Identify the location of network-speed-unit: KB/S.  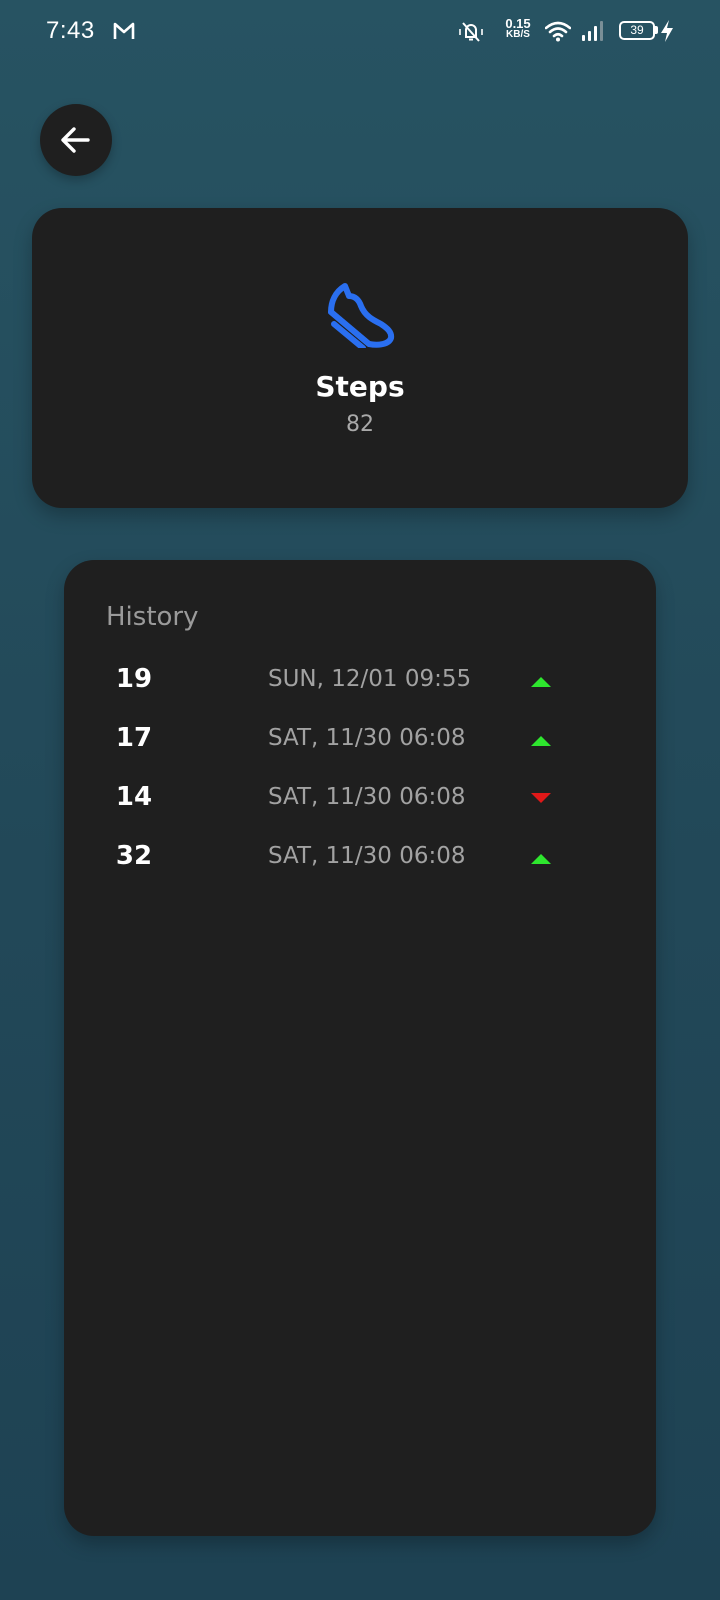
(518, 34).